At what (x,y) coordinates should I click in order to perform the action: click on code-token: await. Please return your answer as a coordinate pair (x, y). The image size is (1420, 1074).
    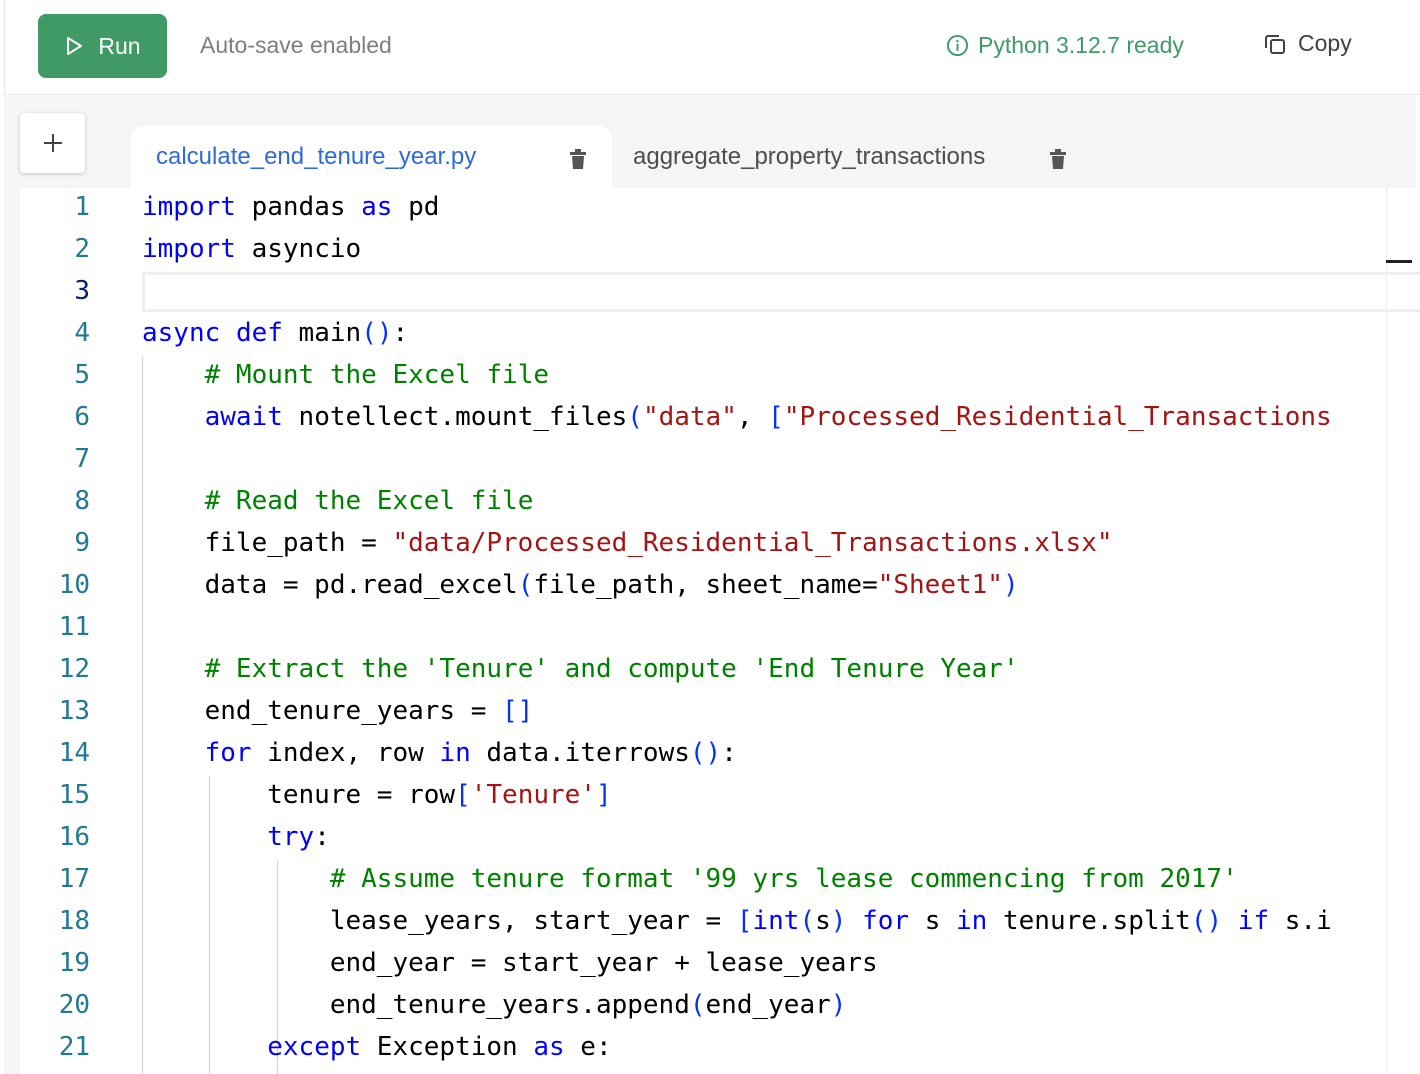
    Looking at the image, I should click on (243, 417).